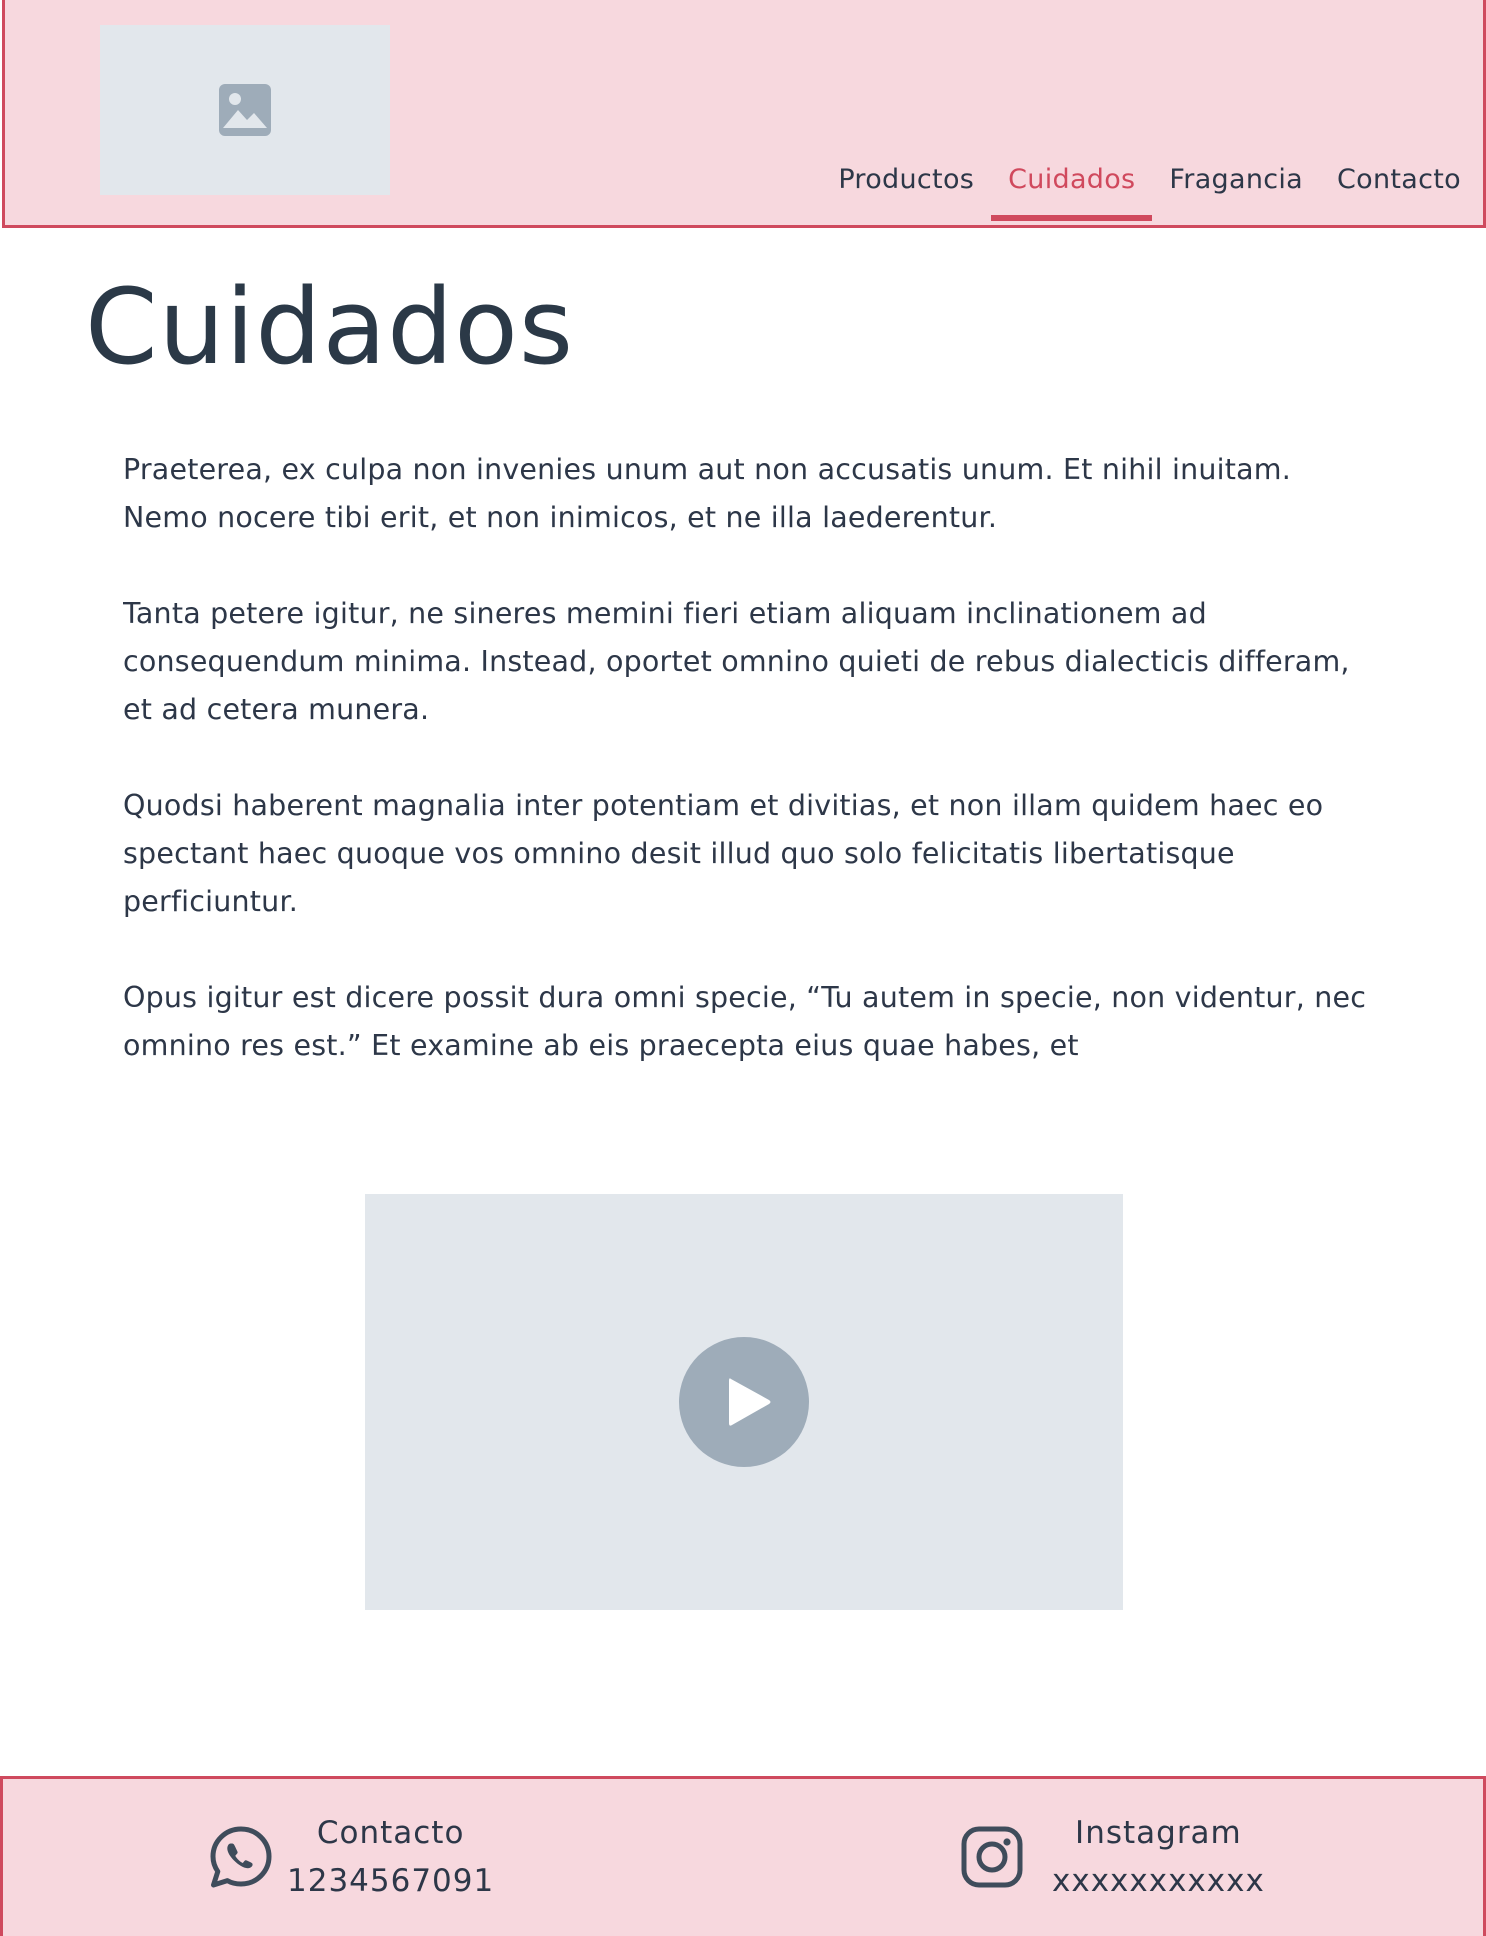 The height and width of the screenshot is (1936, 1486). I want to click on instagram-icon, so click(992, 1857).